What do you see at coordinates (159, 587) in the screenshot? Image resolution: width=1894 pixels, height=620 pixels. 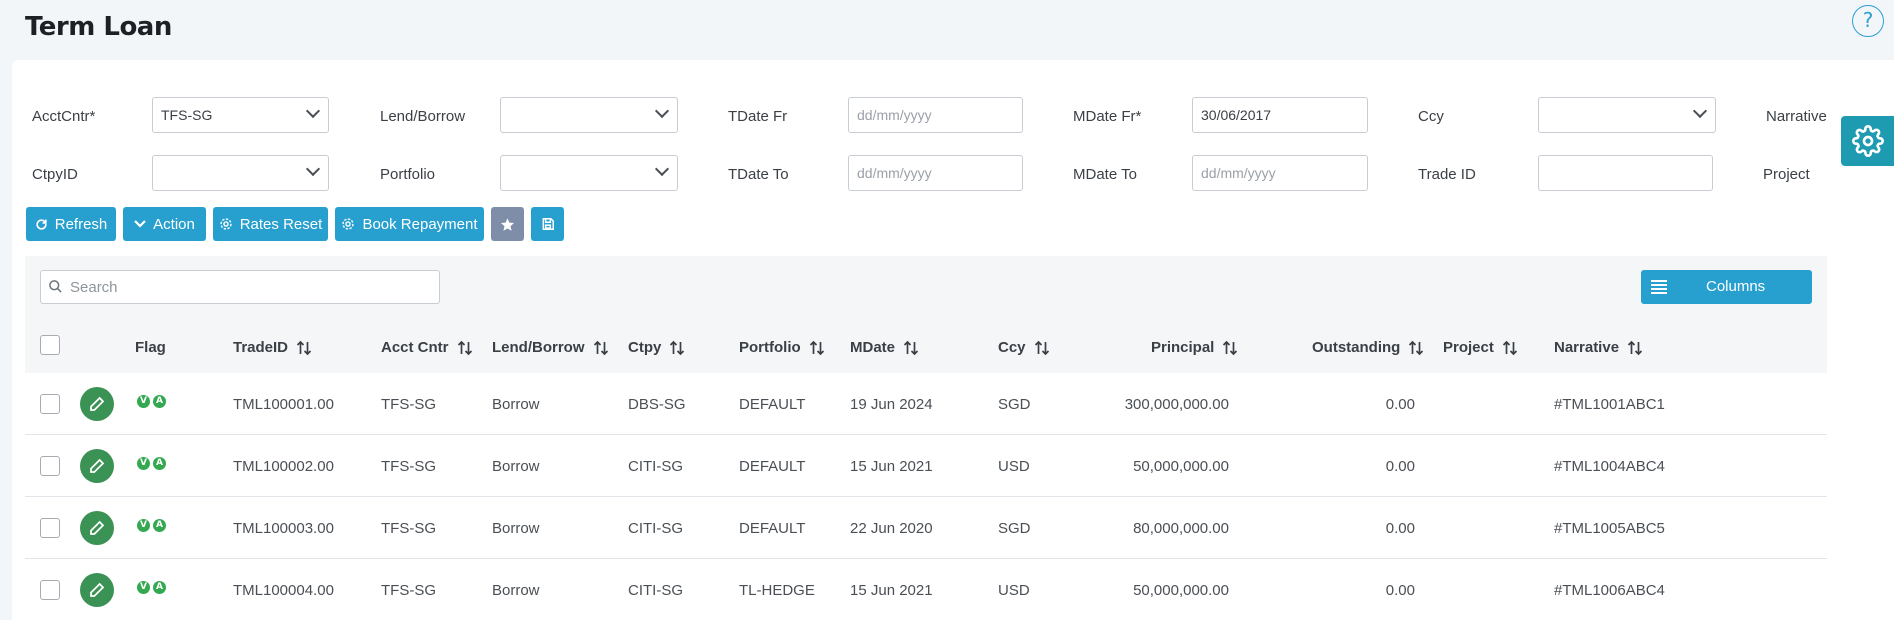 I see `approved-badge: A` at bounding box center [159, 587].